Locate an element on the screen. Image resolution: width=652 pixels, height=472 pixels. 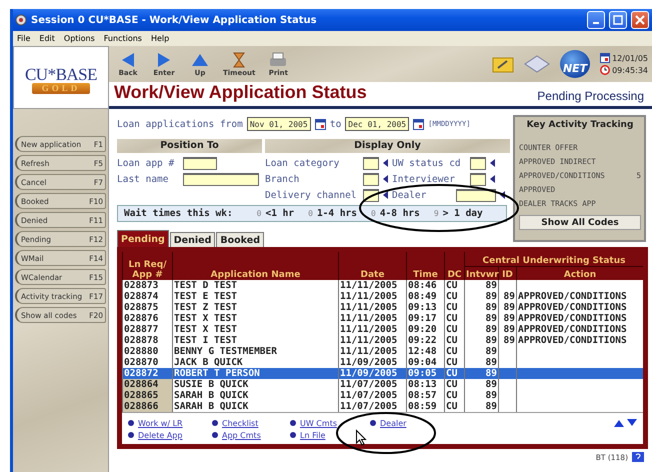
to-label: to is located at coordinates (336, 124).